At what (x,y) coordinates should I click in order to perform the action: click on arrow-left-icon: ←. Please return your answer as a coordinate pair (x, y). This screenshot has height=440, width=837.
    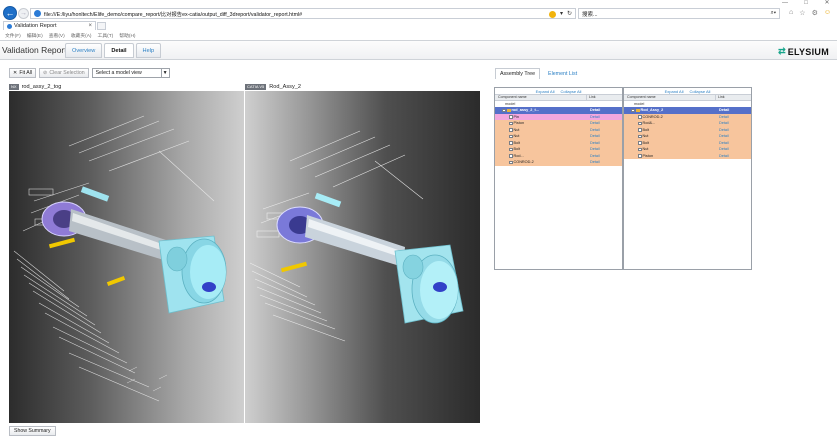
    Looking at the image, I should click on (10, 13).